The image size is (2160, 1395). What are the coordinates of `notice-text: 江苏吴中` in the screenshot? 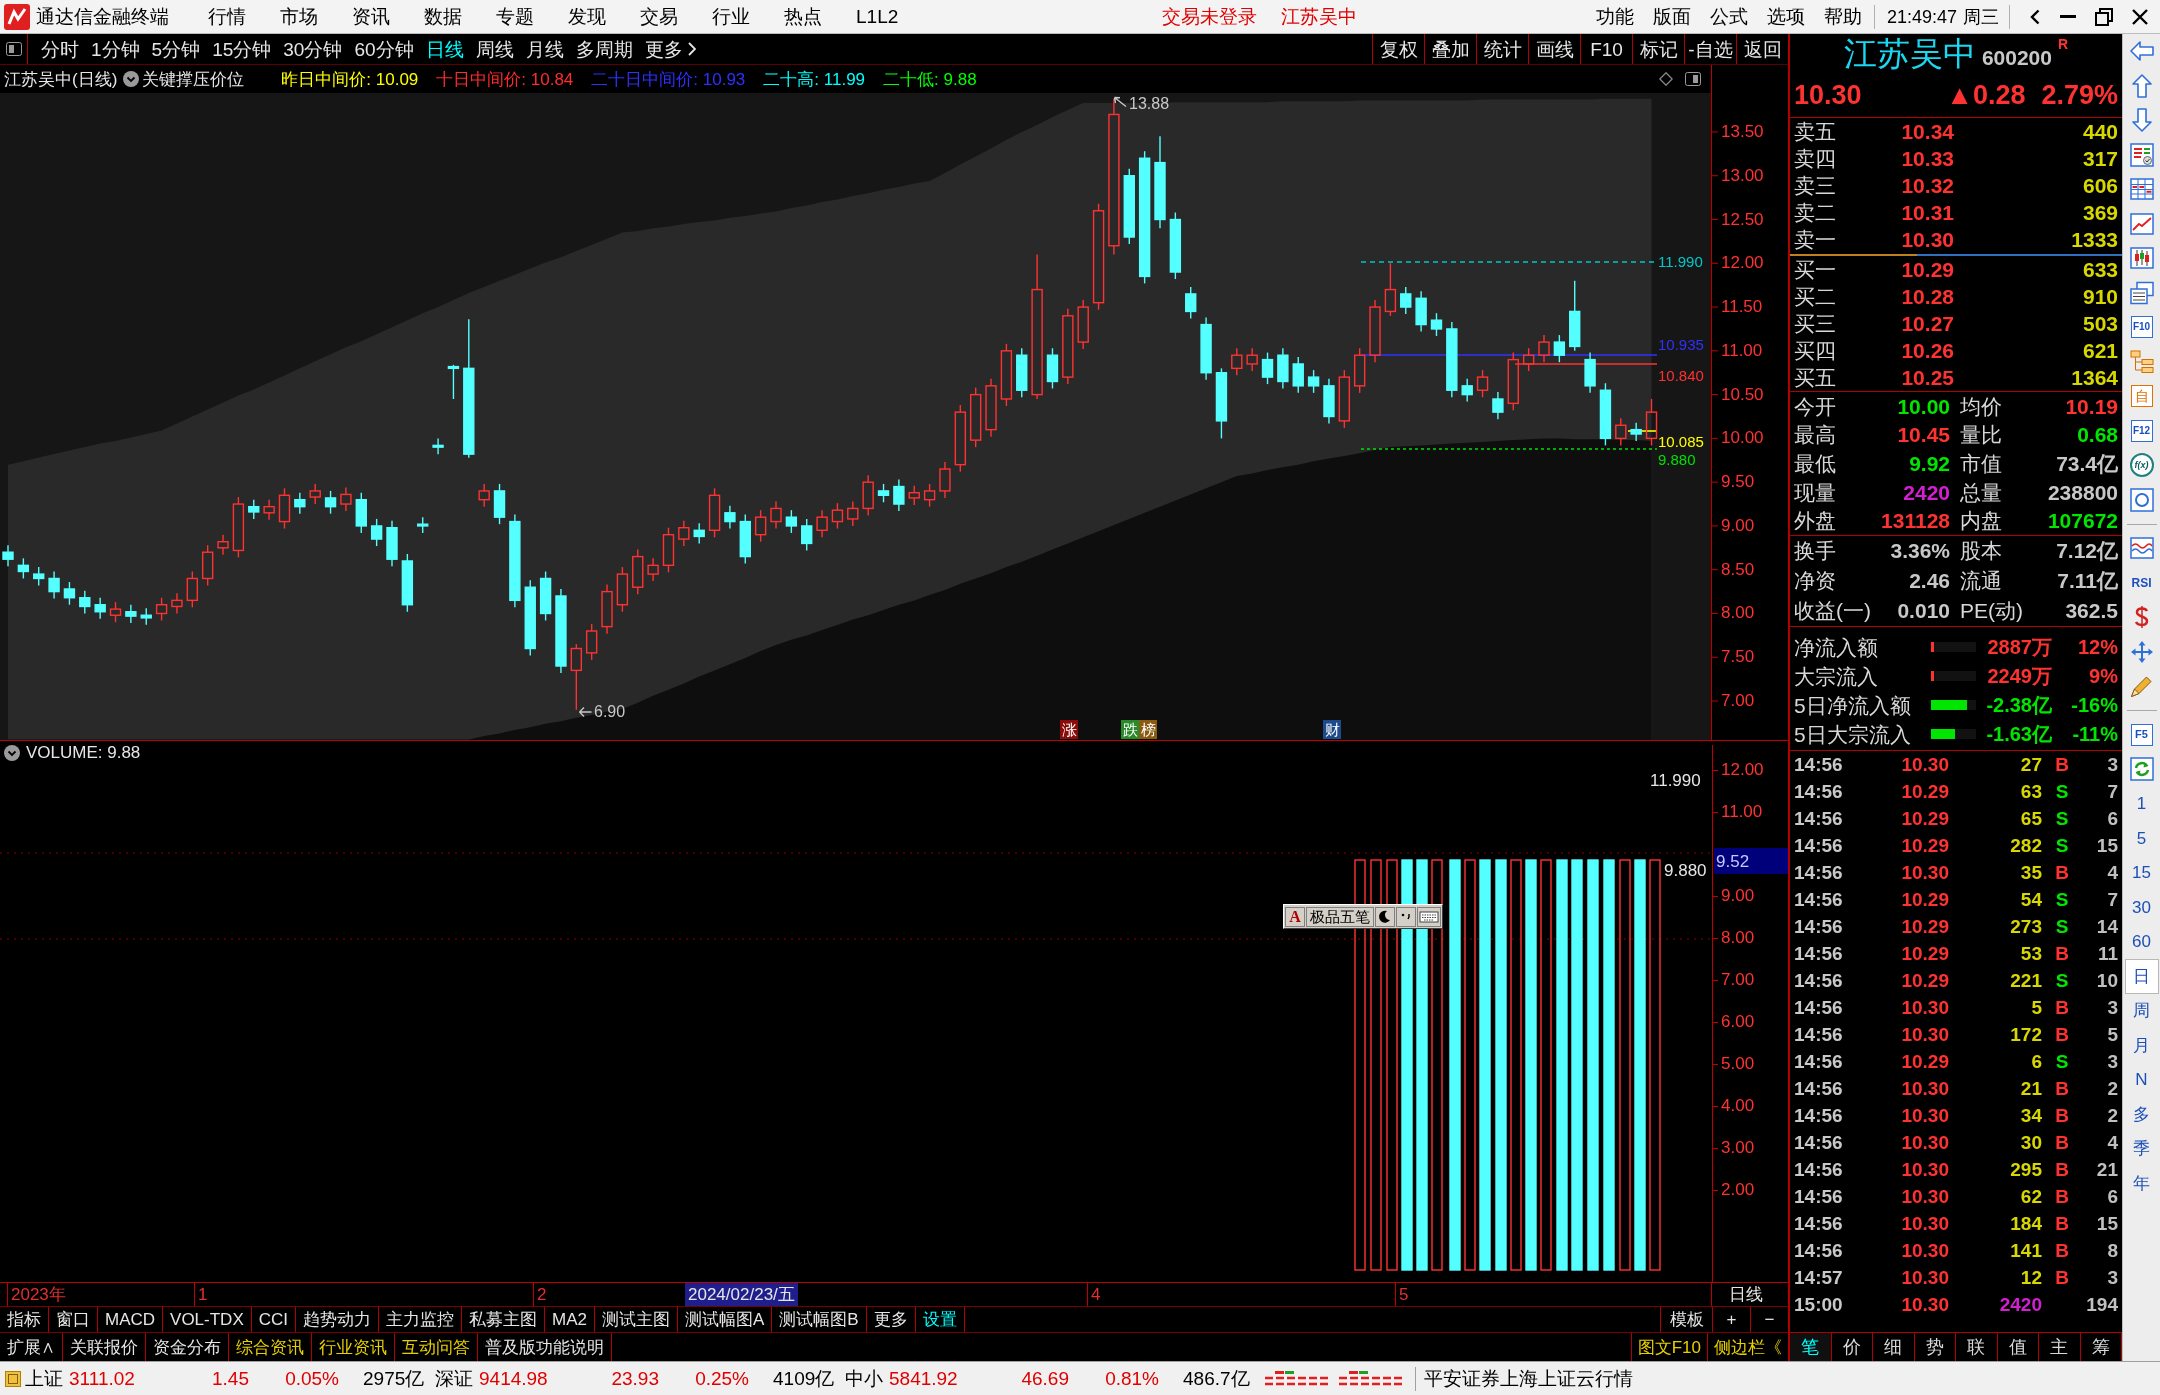 It's located at (1319, 16).